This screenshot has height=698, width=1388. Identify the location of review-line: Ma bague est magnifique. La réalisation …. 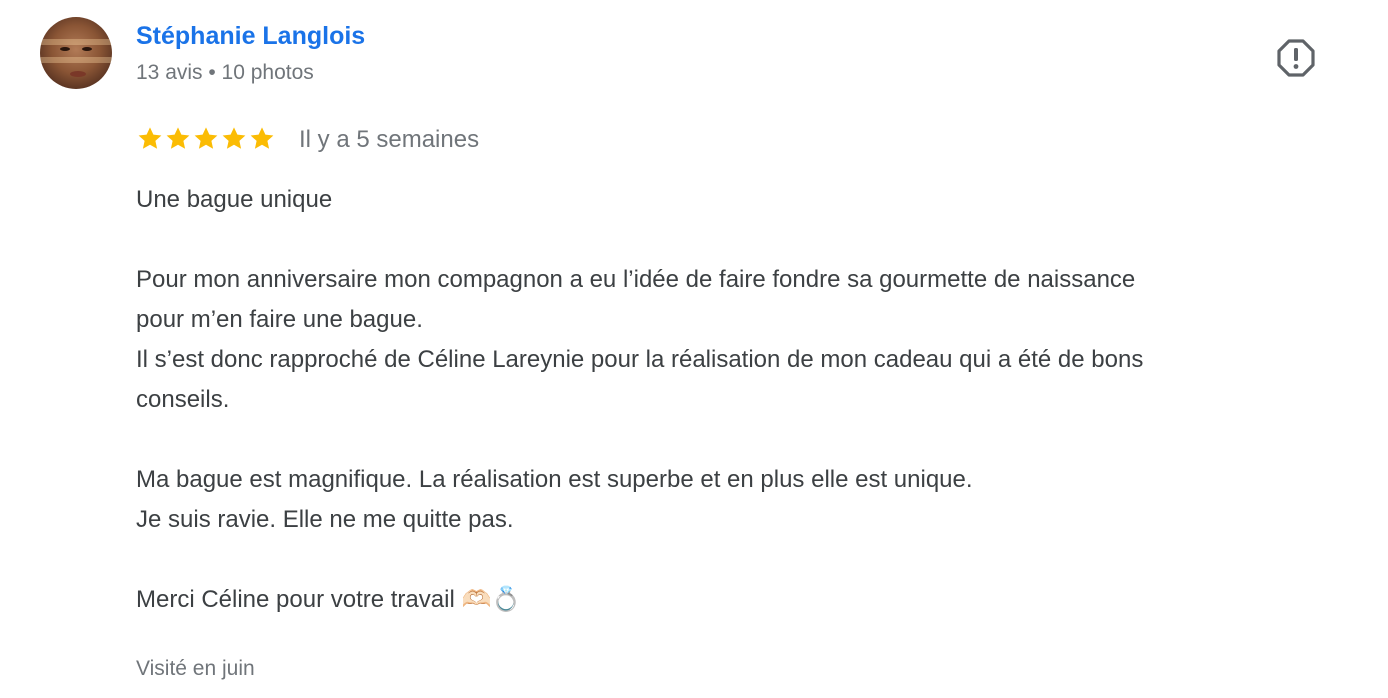
(554, 479).